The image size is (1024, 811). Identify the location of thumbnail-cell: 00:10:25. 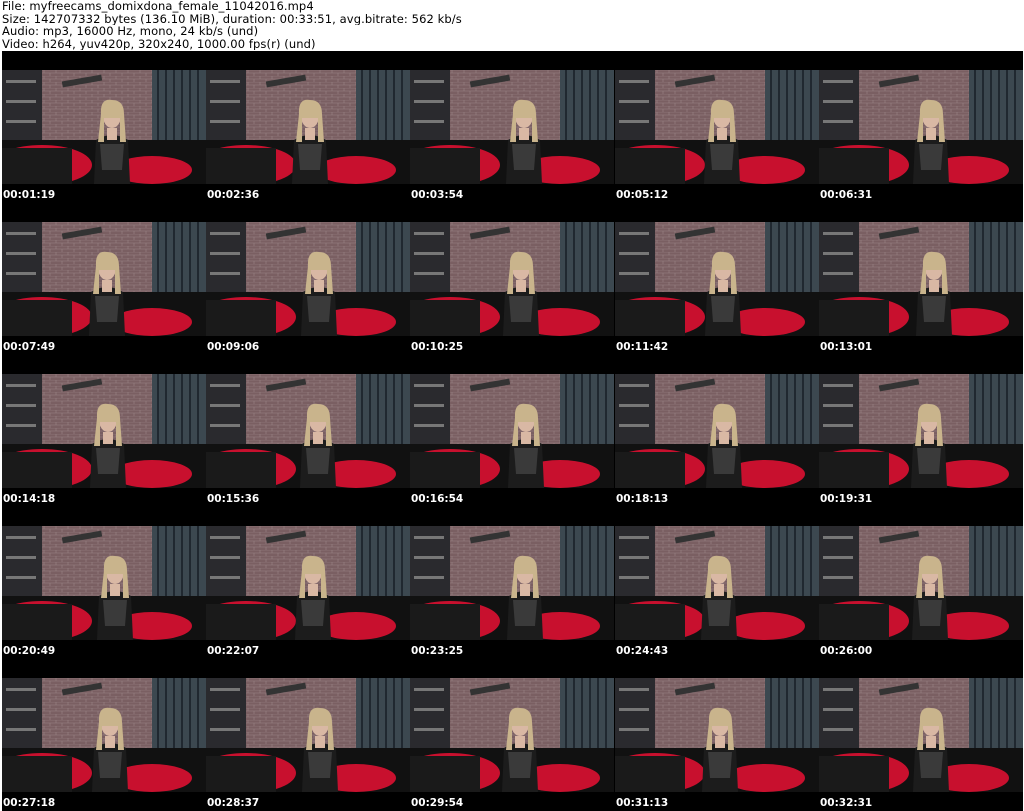
(512, 279).